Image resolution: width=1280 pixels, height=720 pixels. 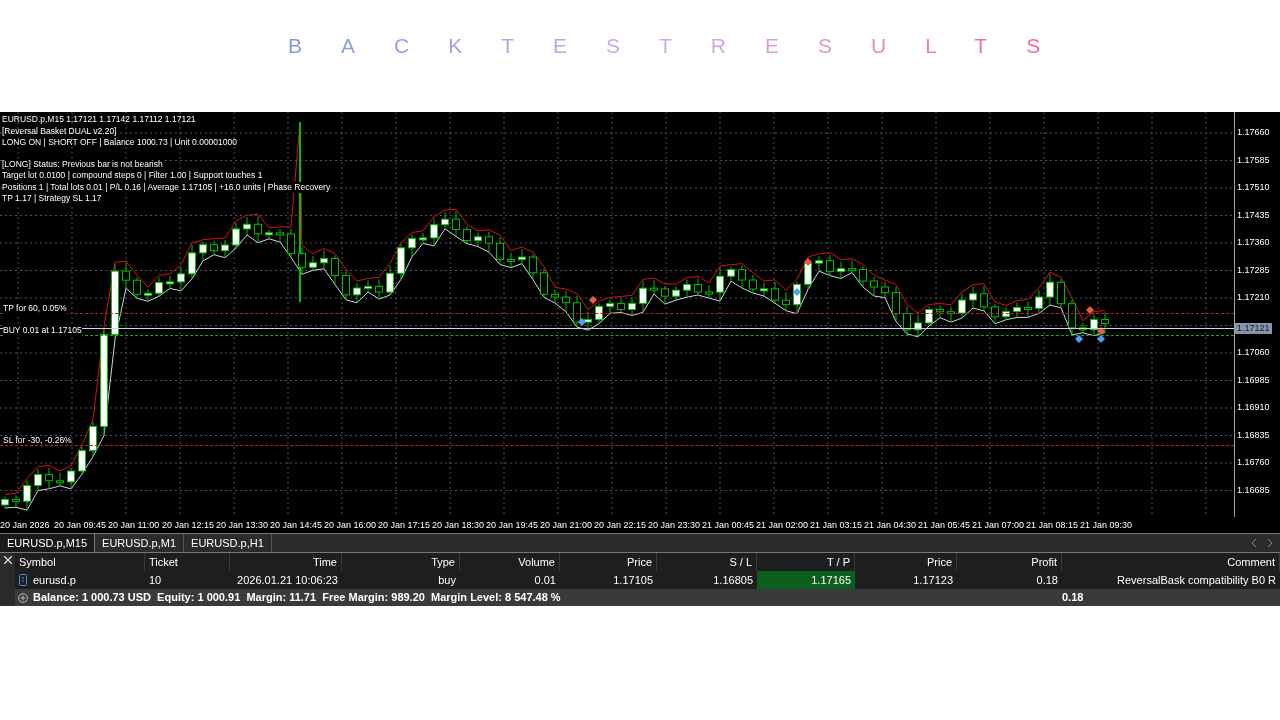 What do you see at coordinates (35, 308) in the screenshot?
I see `level-label: TP for 60, 0.05%` at bounding box center [35, 308].